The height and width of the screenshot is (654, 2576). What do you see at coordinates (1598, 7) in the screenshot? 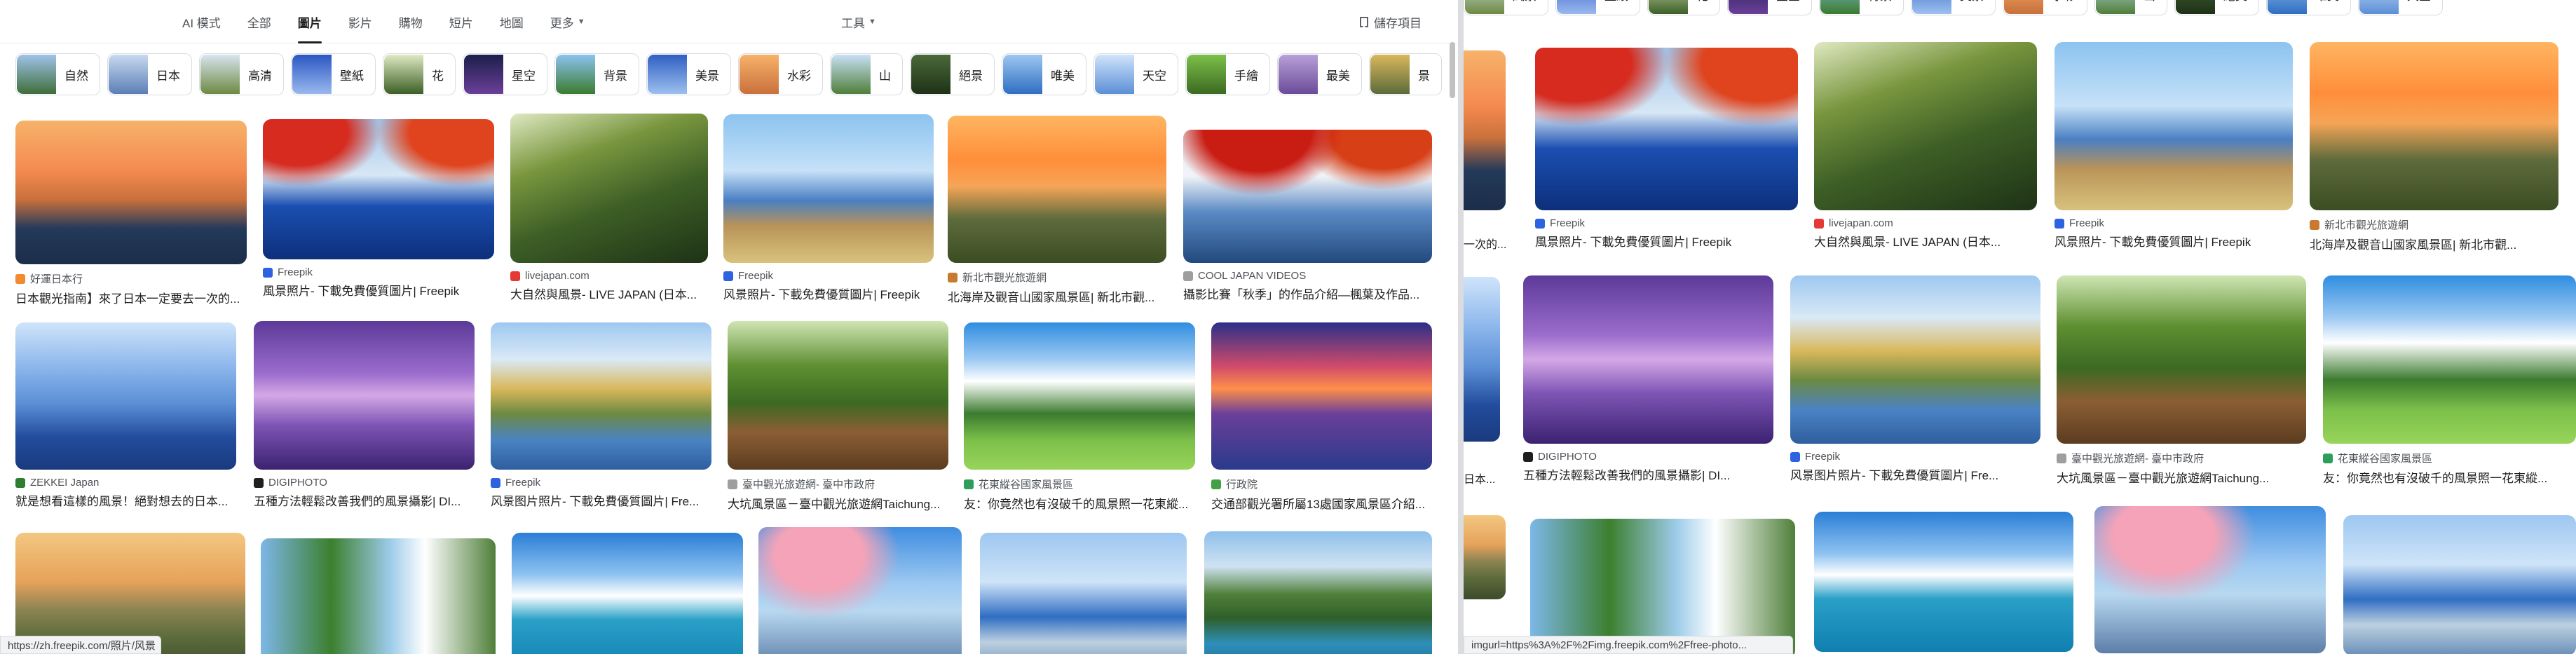
I see `chip-1: 壁紙` at bounding box center [1598, 7].